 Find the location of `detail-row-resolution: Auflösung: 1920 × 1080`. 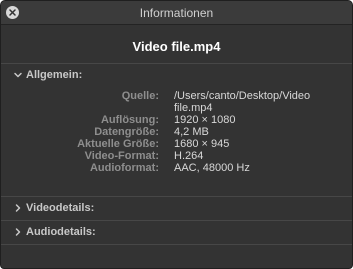

detail-row-resolution: Auflösung: 1920 × 1080 is located at coordinates (176, 120).